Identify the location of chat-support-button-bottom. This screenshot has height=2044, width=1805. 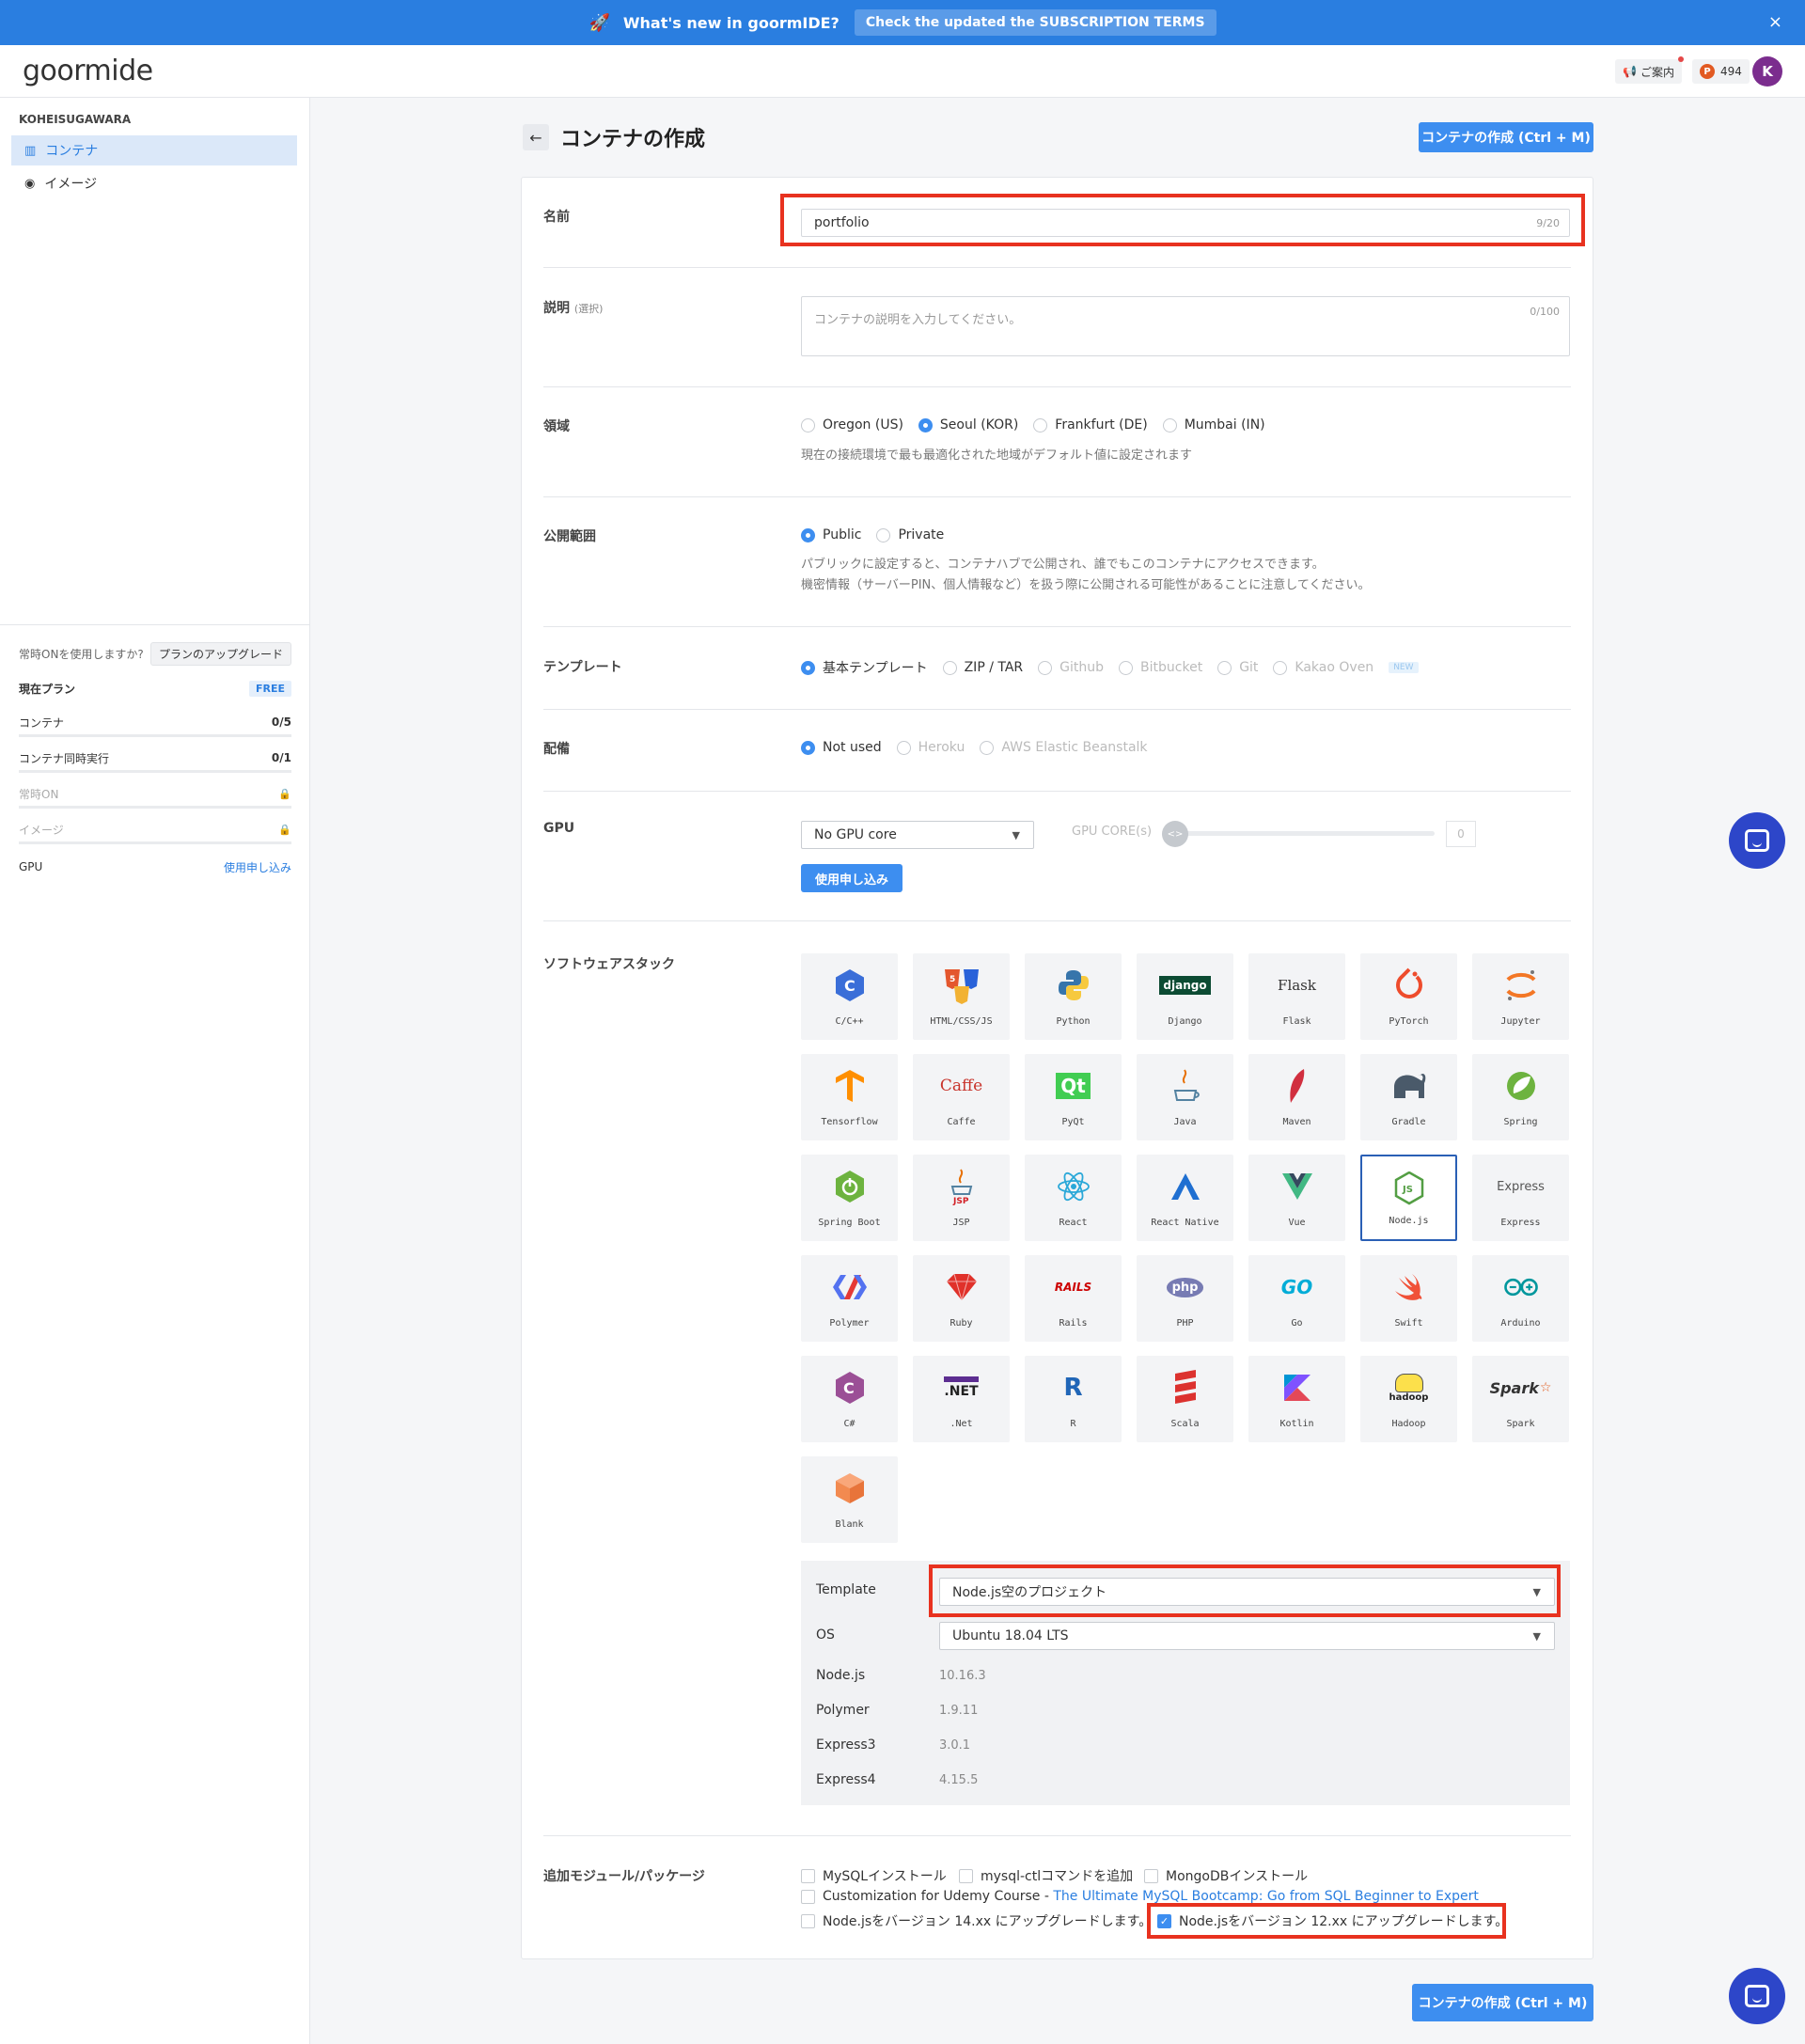
(1757, 1996).